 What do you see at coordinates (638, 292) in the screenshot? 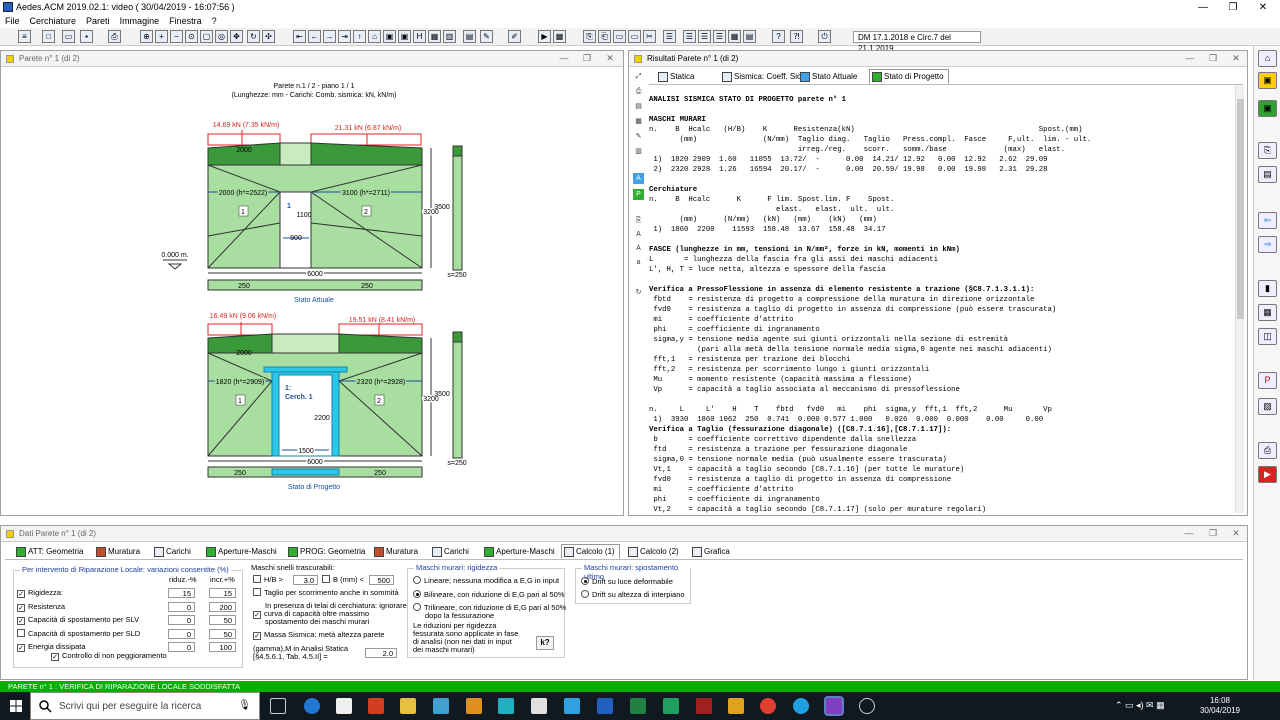
I see `refresh-icon: ↻` at bounding box center [638, 292].